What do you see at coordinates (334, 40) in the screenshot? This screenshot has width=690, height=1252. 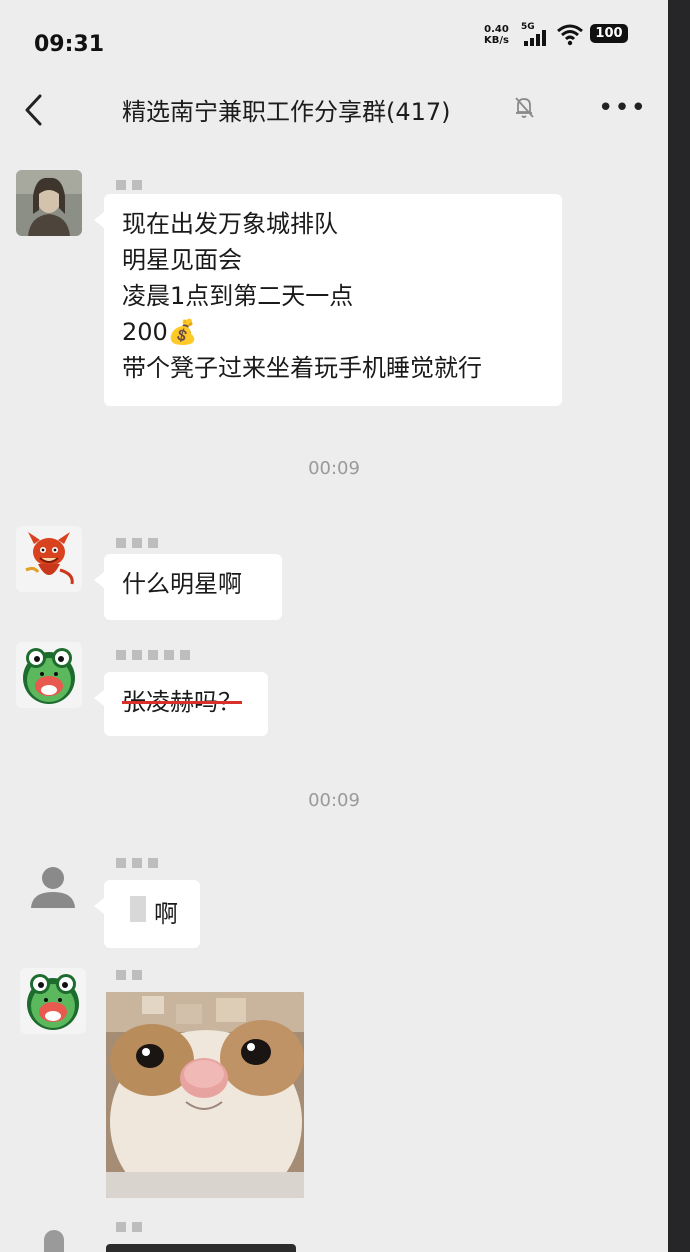 I see `status-bar: 09:31 0.40 KB/s 5G 100` at bounding box center [334, 40].